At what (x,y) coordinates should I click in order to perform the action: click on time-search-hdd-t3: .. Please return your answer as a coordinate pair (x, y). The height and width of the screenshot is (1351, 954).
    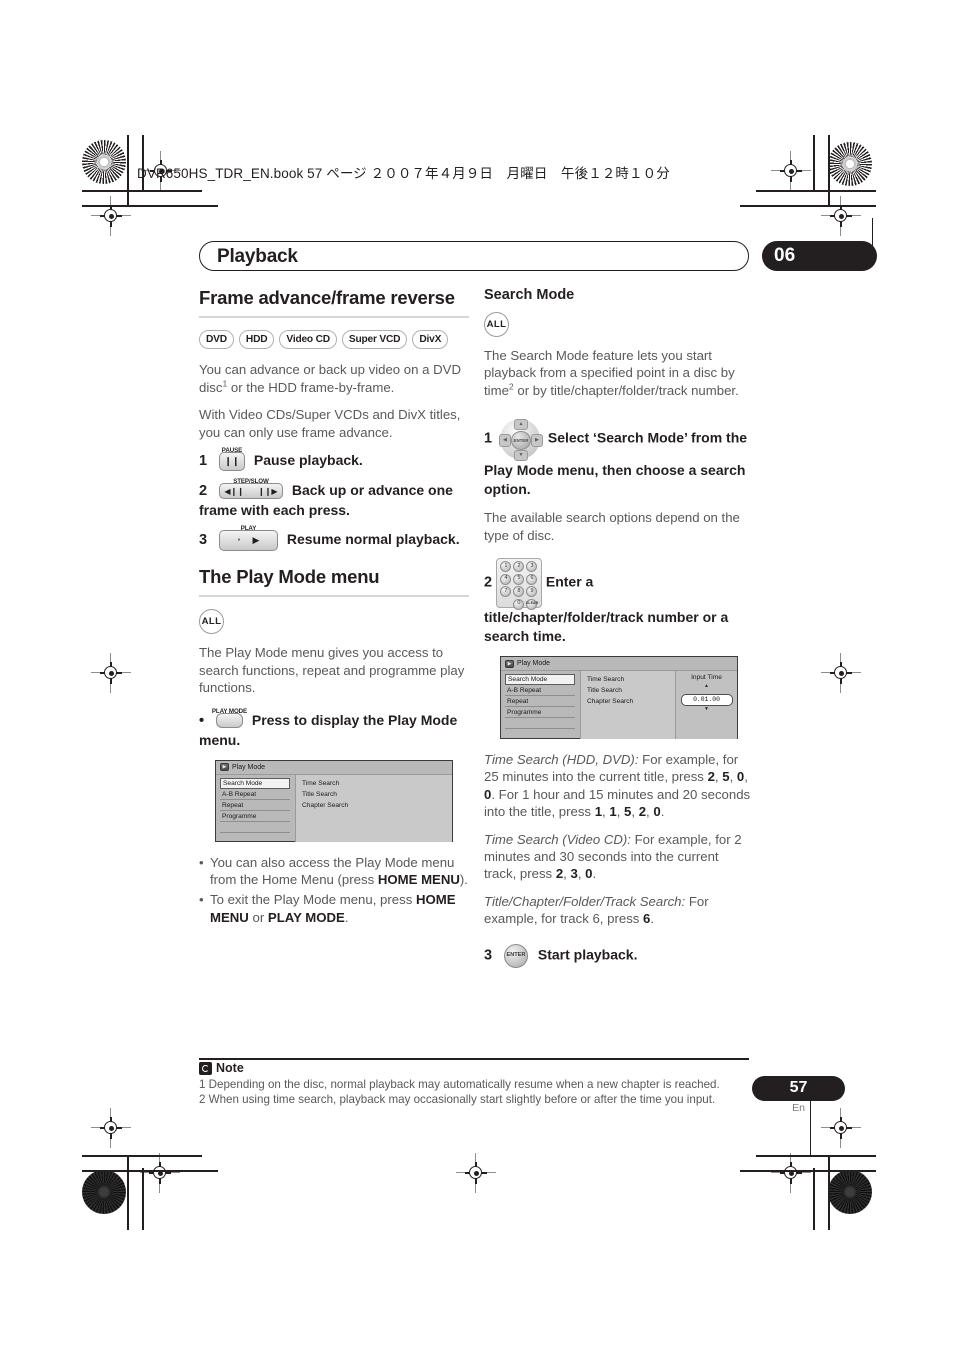
    Looking at the image, I should click on (662, 812).